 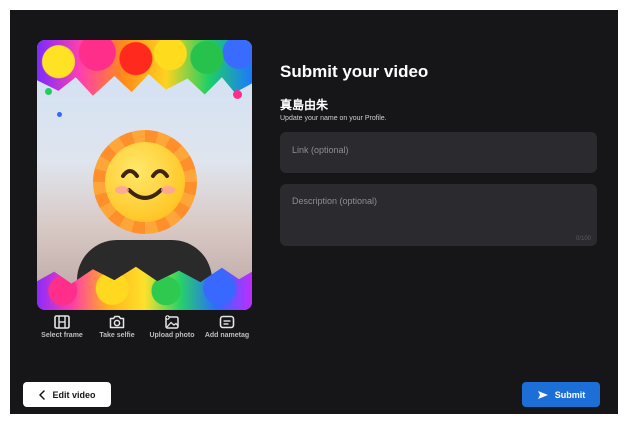 I want to click on take-selfie-button: Take selfie, so click(x=117, y=336).